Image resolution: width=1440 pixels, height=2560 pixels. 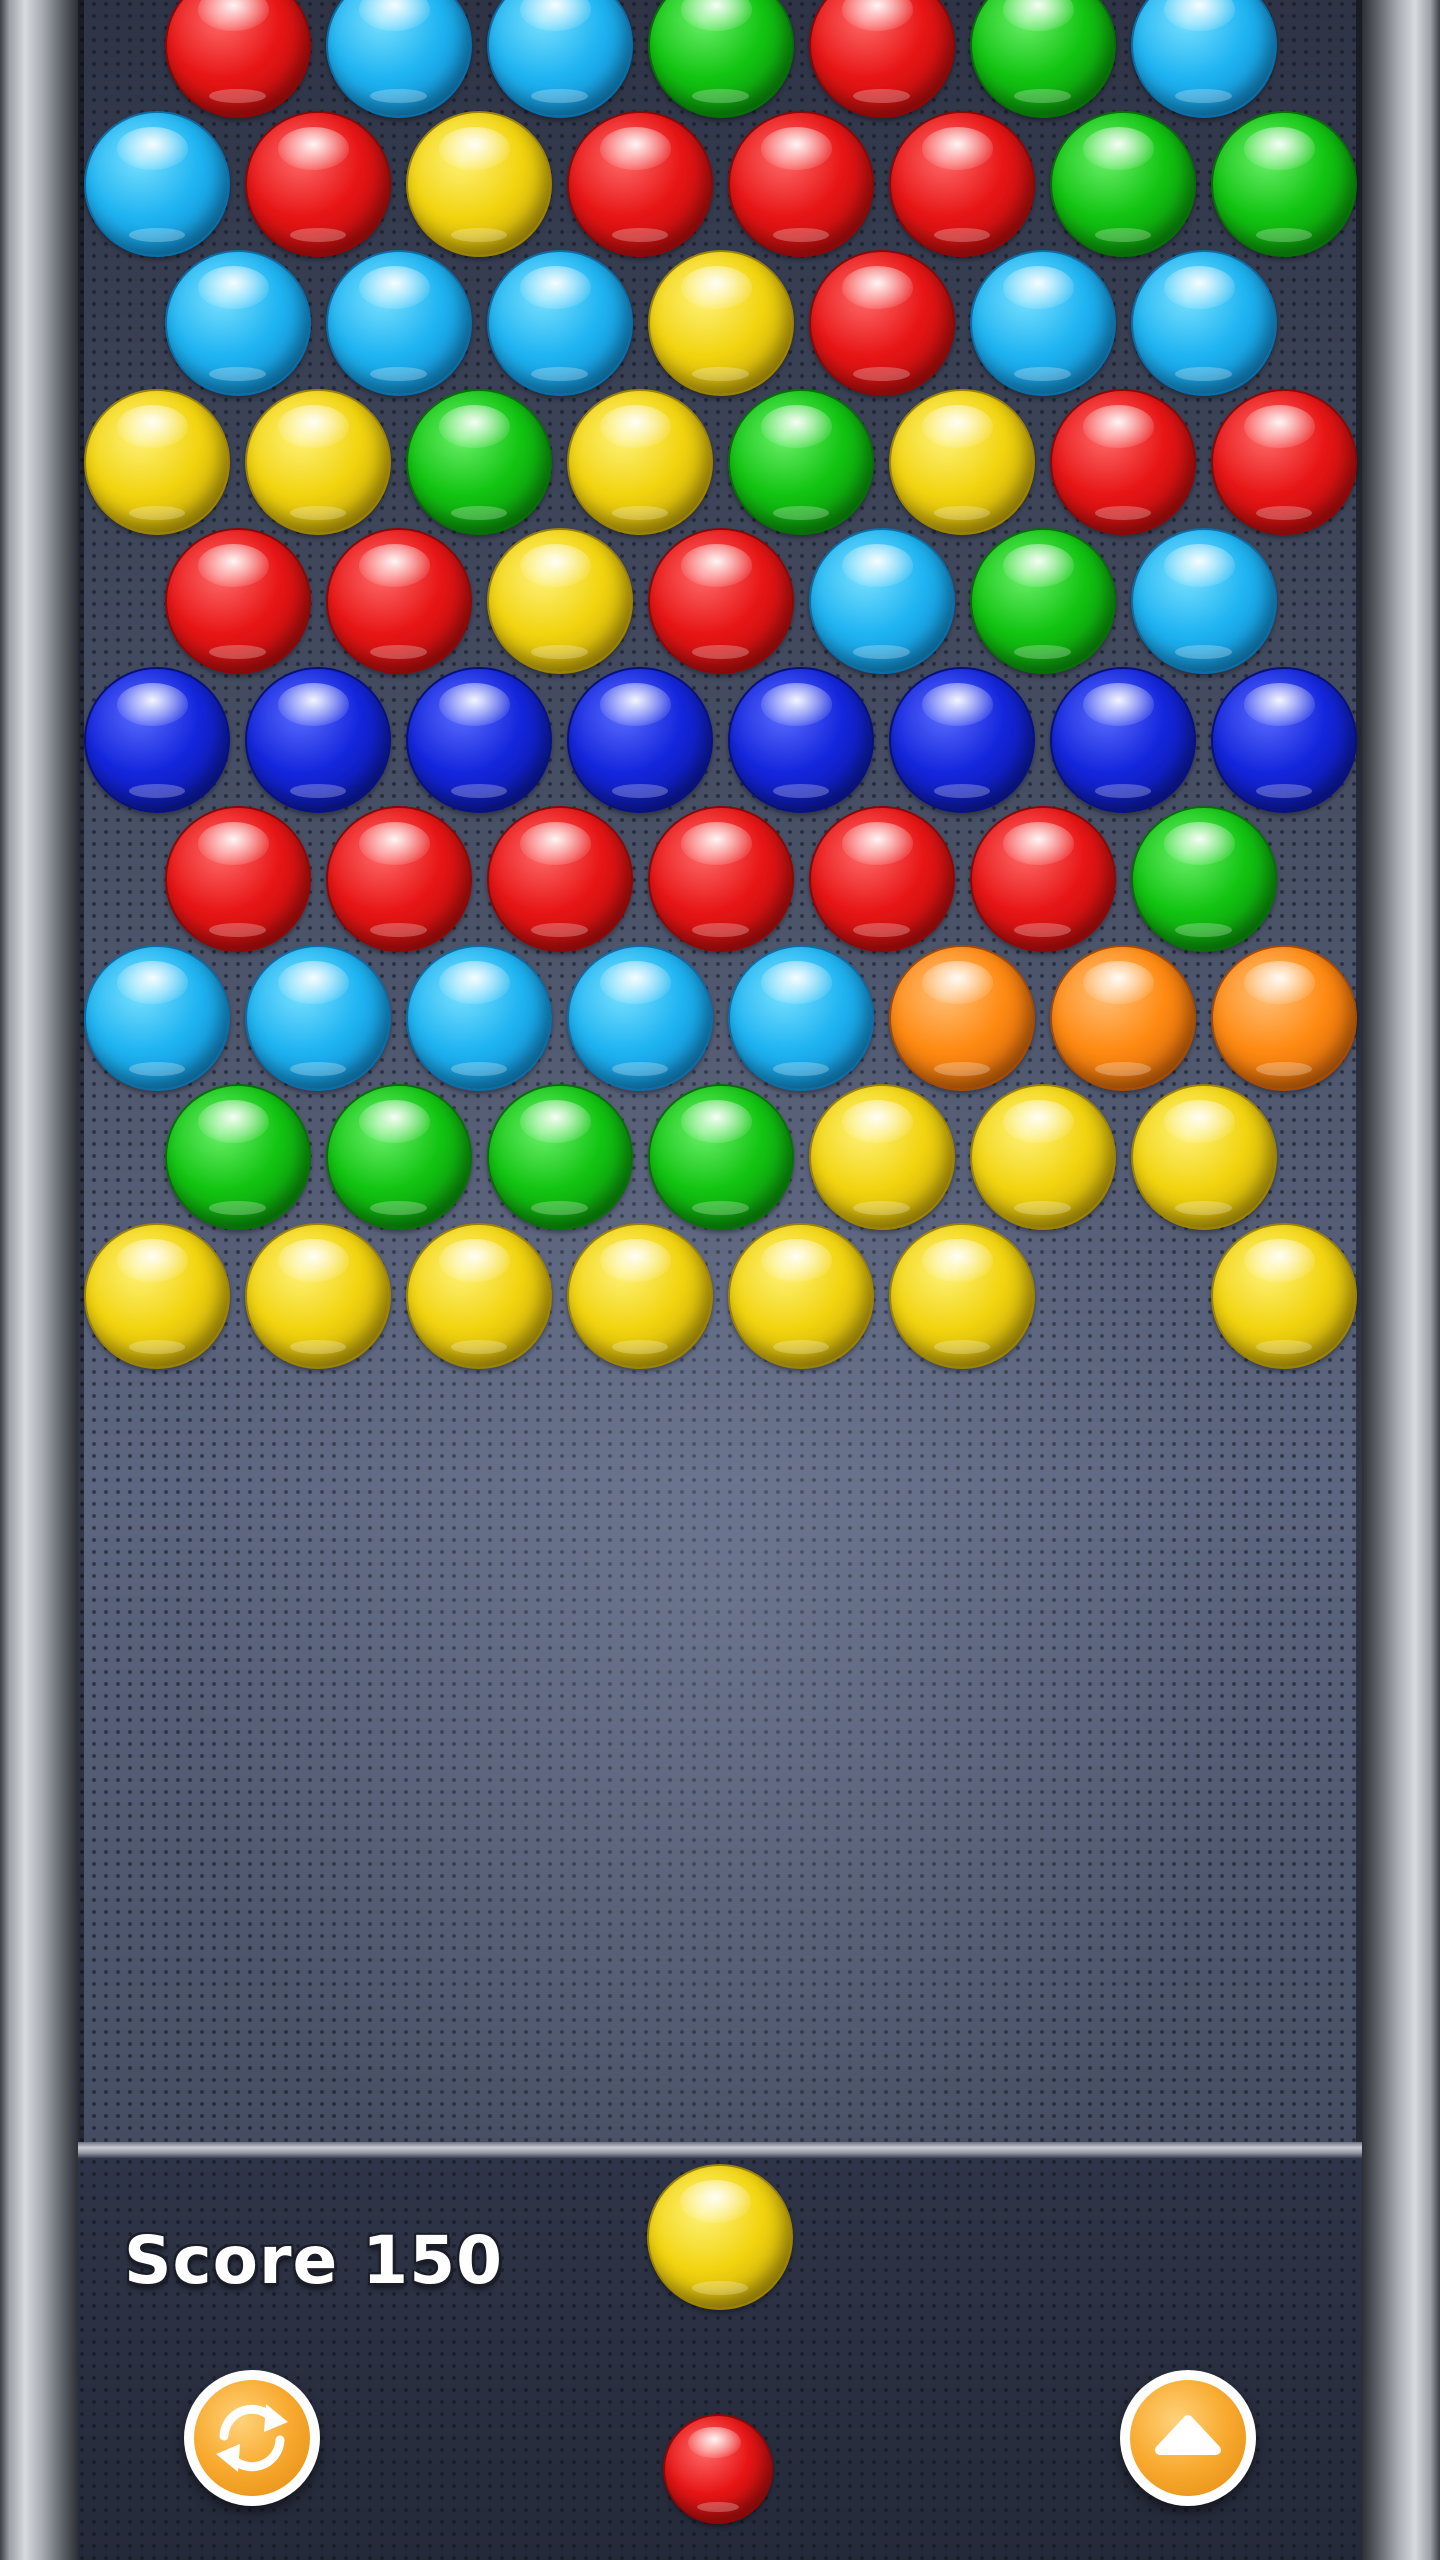 I want to click on swap-arrows-icon, so click(x=252, y=2438).